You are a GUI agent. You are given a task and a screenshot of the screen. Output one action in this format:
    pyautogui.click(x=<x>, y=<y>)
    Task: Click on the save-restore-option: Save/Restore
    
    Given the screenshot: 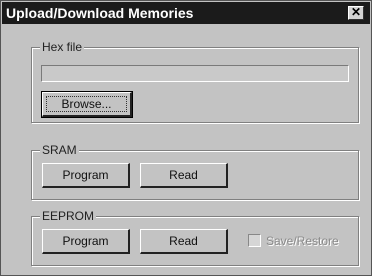 What is the action you would take?
    pyautogui.click(x=293, y=241)
    